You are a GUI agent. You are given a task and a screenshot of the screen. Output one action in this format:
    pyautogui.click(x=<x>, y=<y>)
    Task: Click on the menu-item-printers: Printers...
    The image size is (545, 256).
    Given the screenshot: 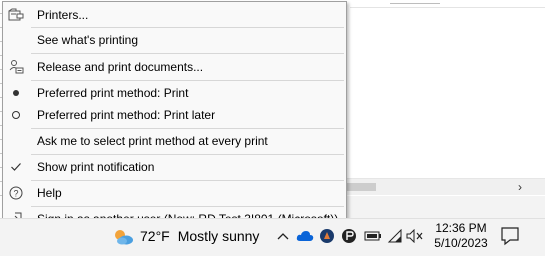 What is the action you would take?
    pyautogui.click(x=174, y=15)
    